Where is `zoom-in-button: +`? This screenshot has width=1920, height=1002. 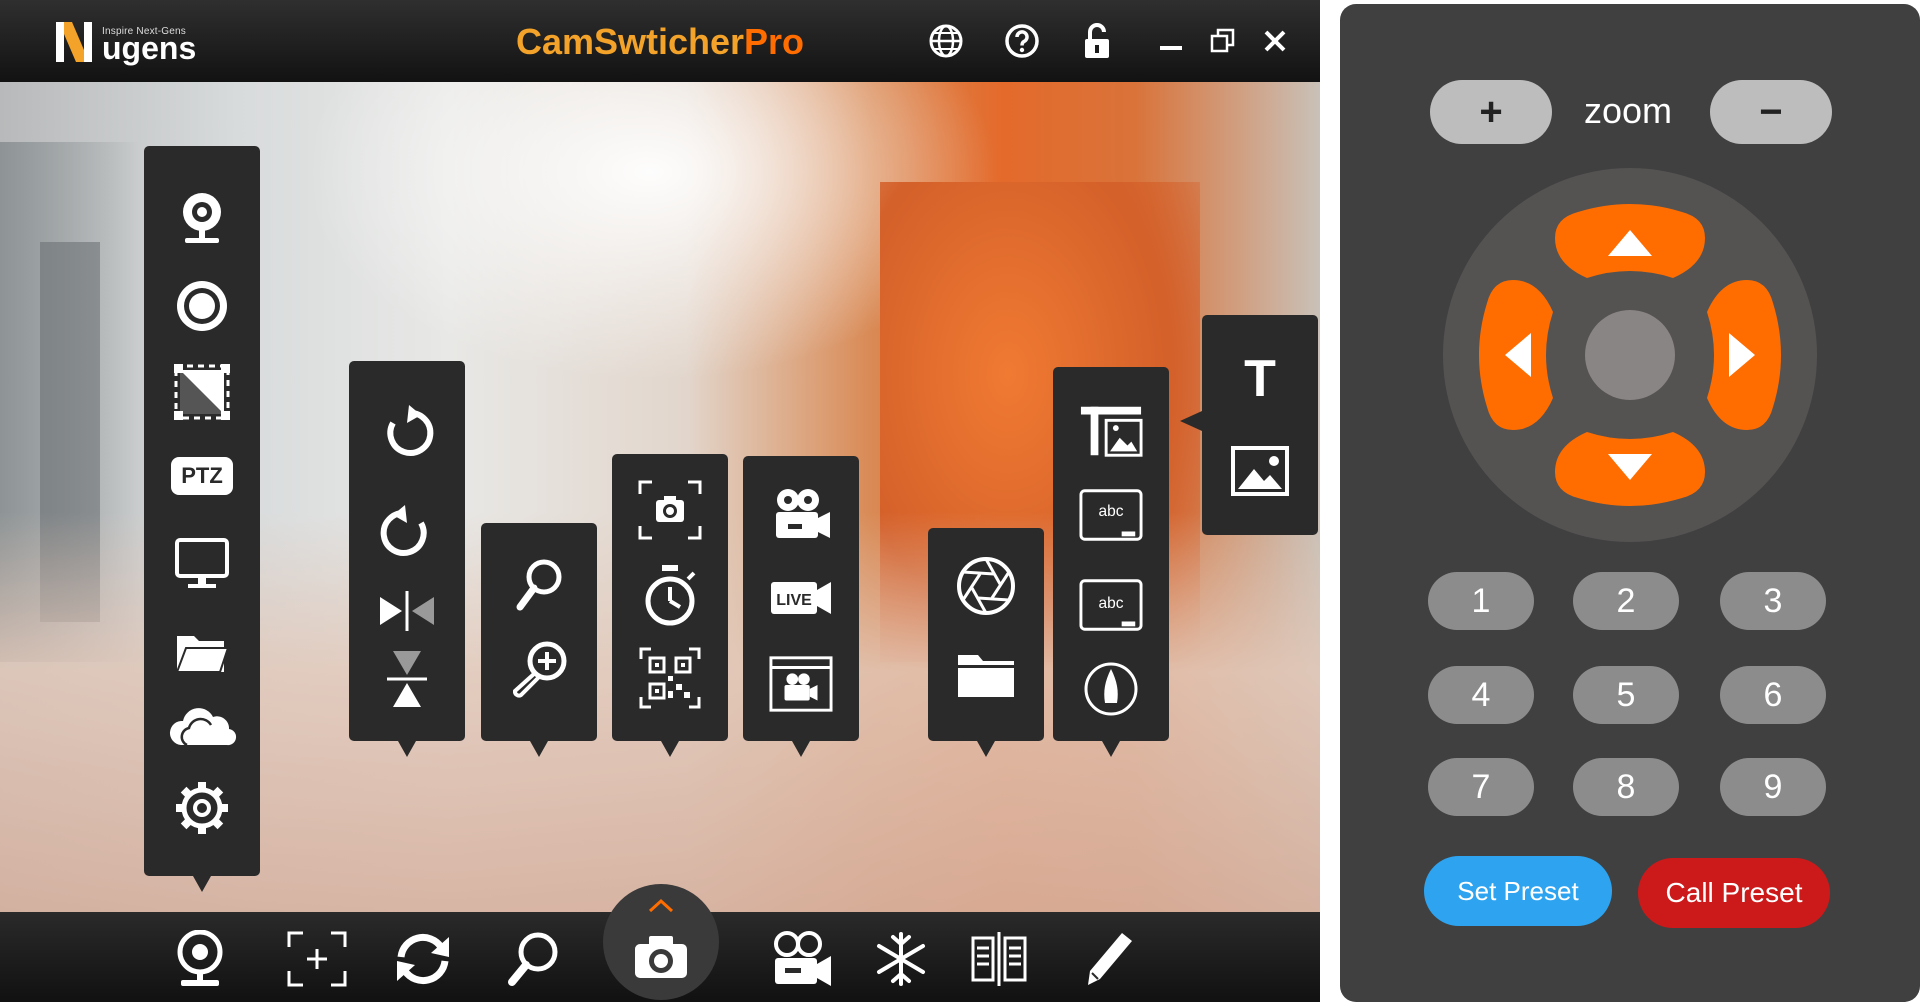 zoom-in-button: + is located at coordinates (1491, 112).